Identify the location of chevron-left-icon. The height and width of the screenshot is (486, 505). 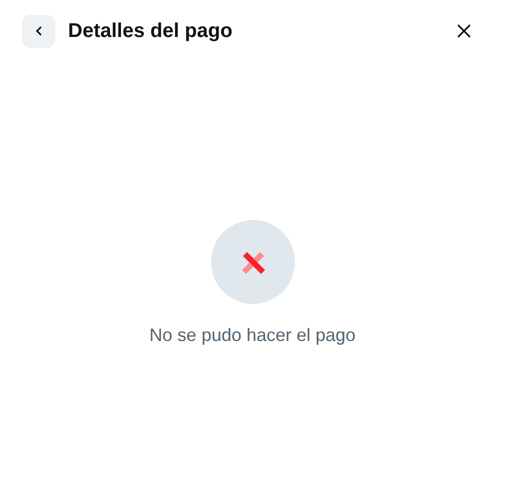
(38, 31).